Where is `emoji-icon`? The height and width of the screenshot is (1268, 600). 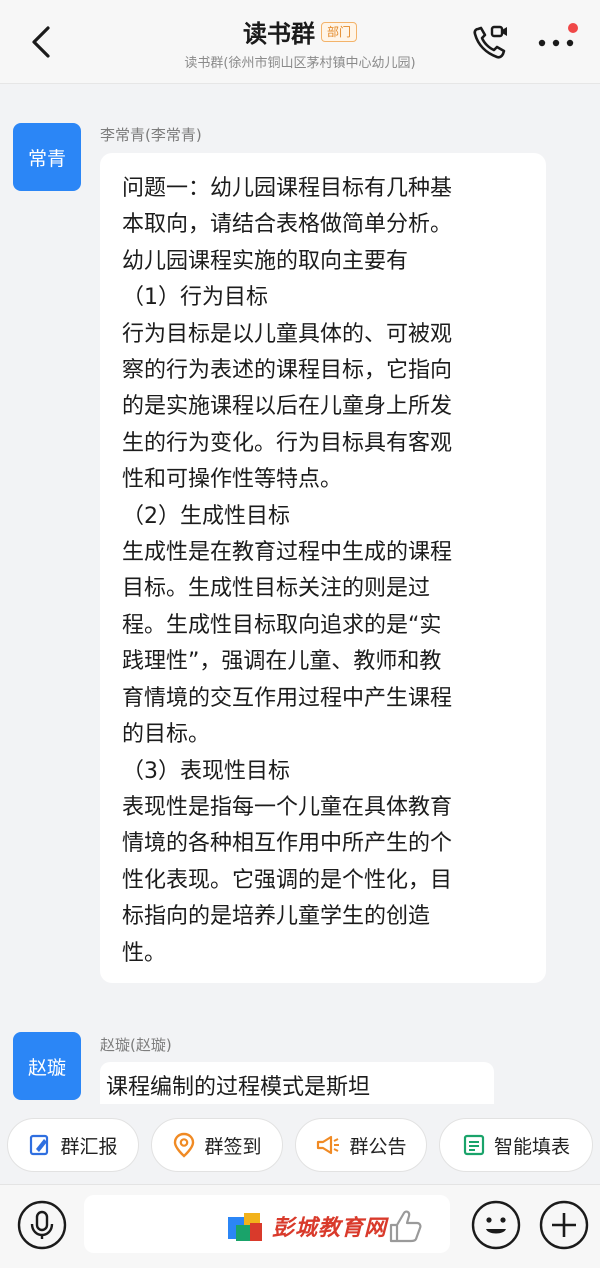 emoji-icon is located at coordinates (496, 1225).